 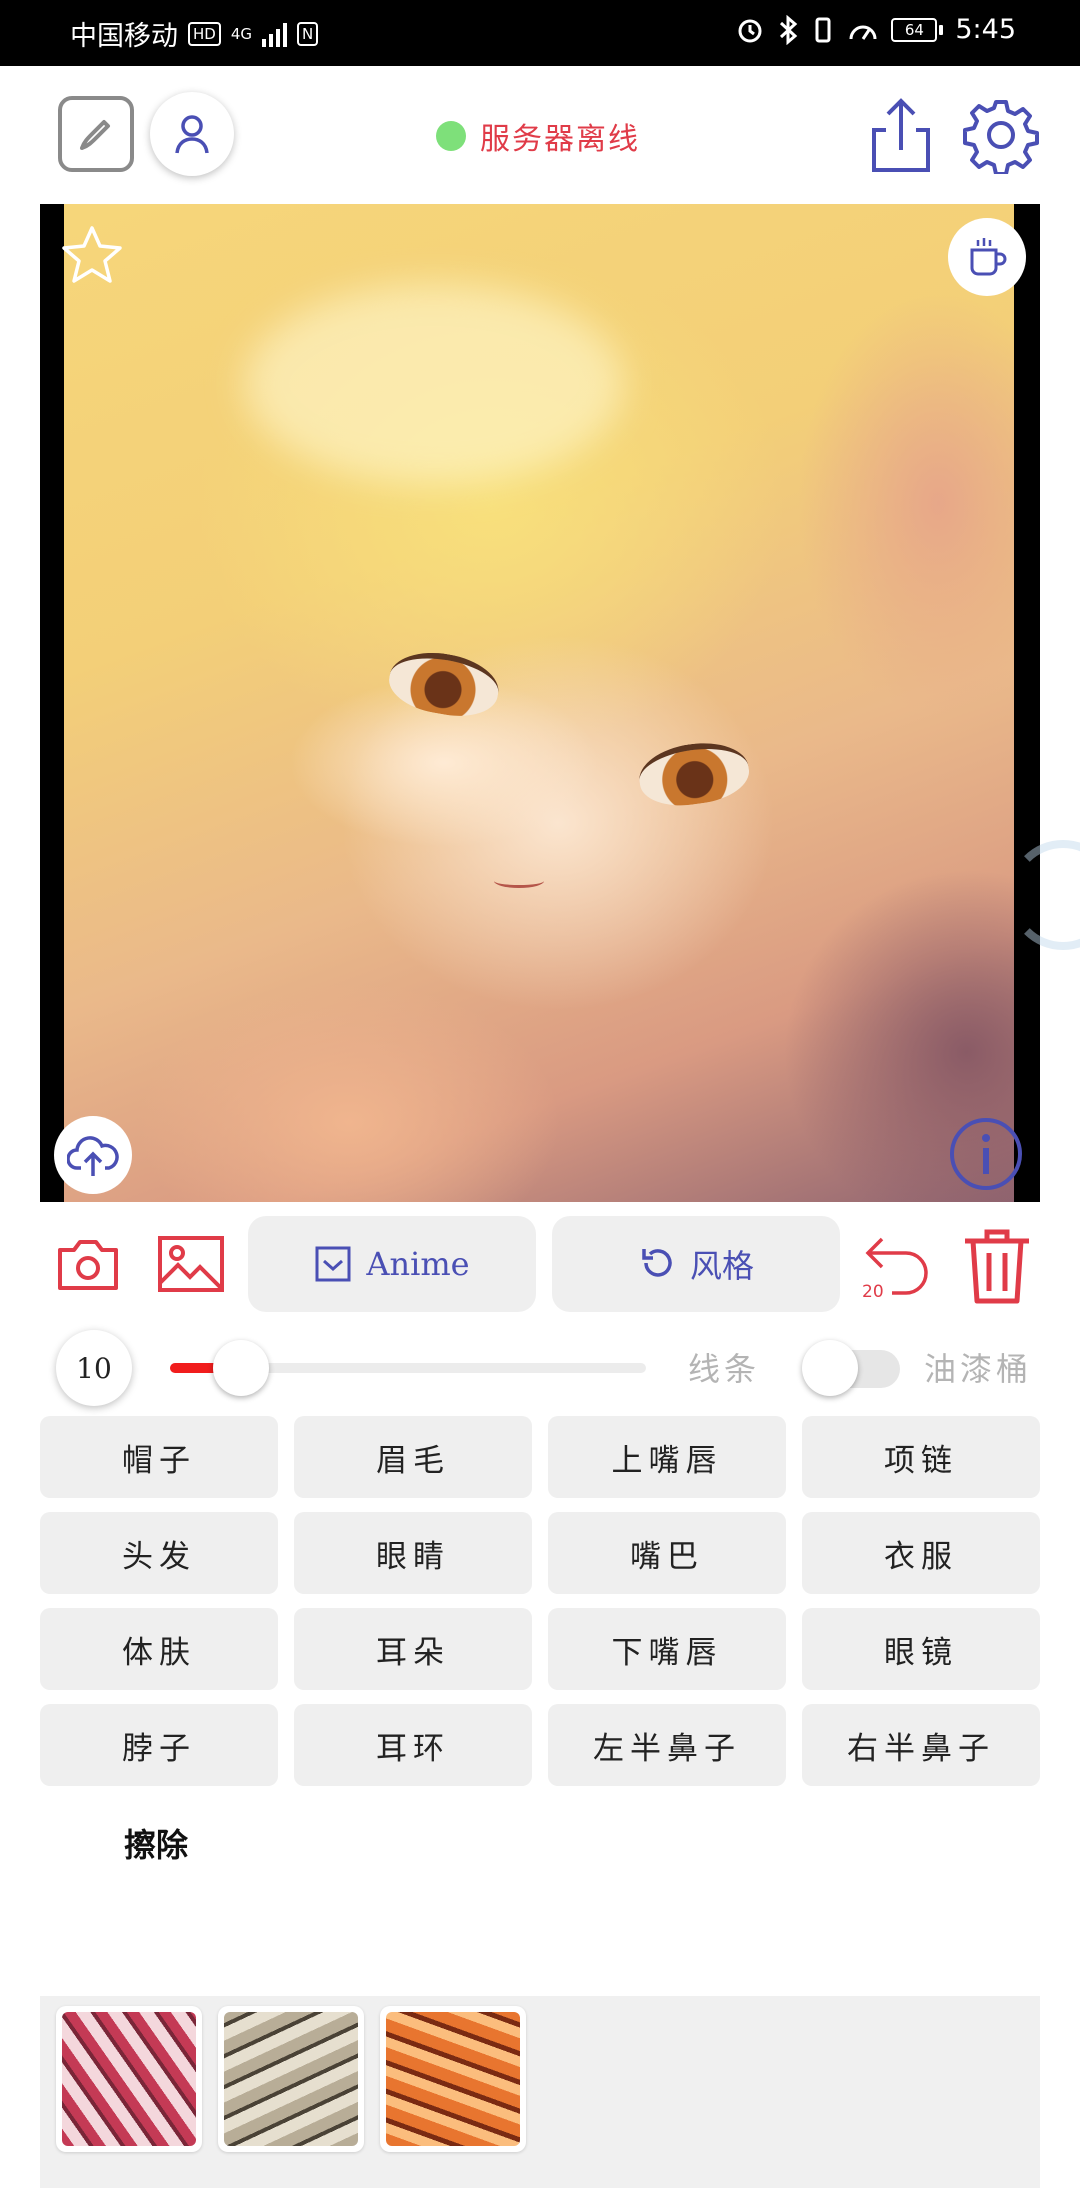 What do you see at coordinates (333, 1264) in the screenshot?
I see `checkbox-icon` at bounding box center [333, 1264].